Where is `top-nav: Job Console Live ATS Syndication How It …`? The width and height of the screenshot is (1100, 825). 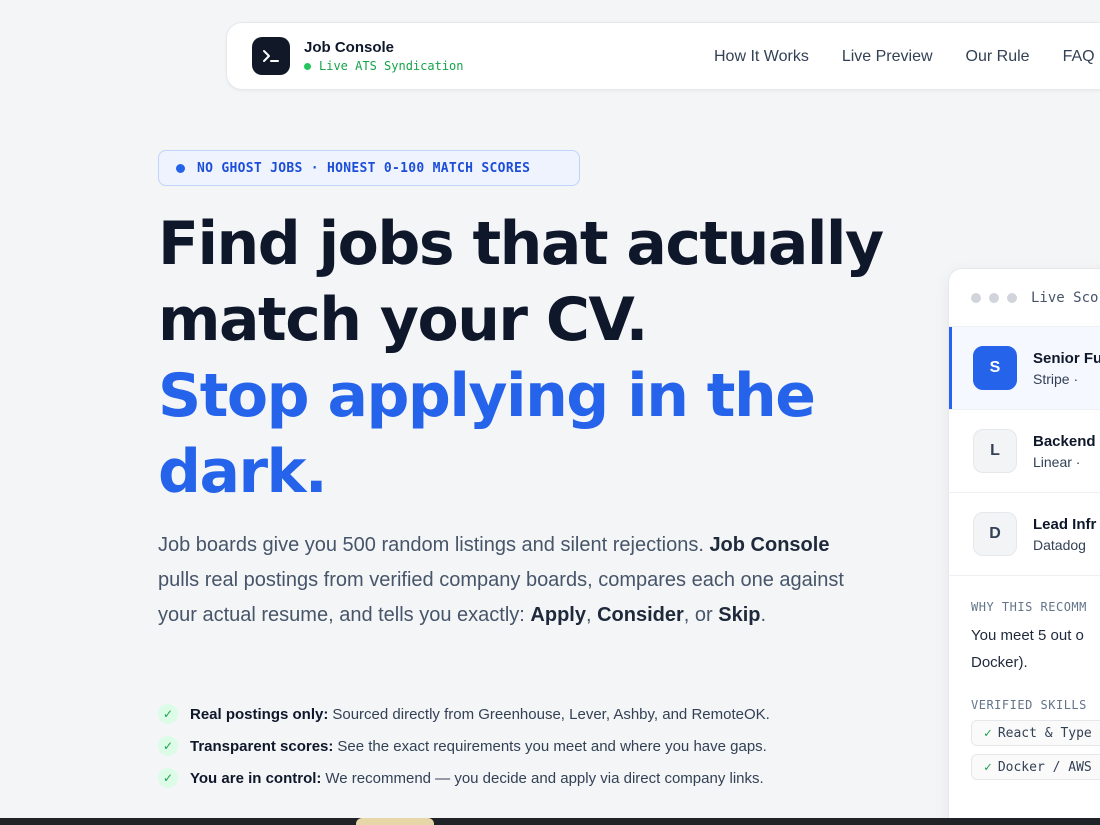
top-nav: Job Console Live ATS Syndication How It … is located at coordinates (663, 56).